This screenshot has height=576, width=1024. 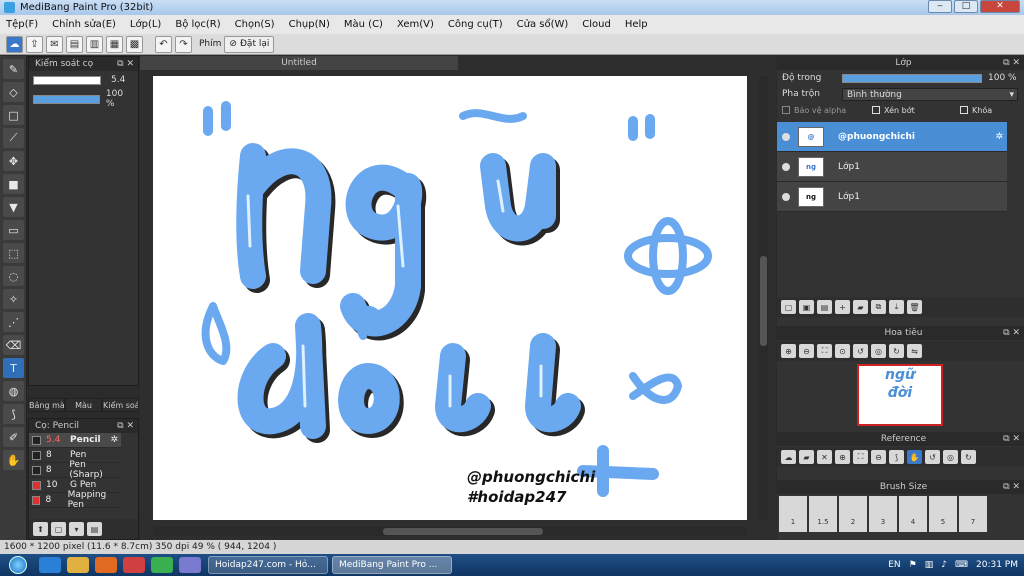 I want to click on menu-filter: Bộ lọc(R), so click(x=197, y=24).